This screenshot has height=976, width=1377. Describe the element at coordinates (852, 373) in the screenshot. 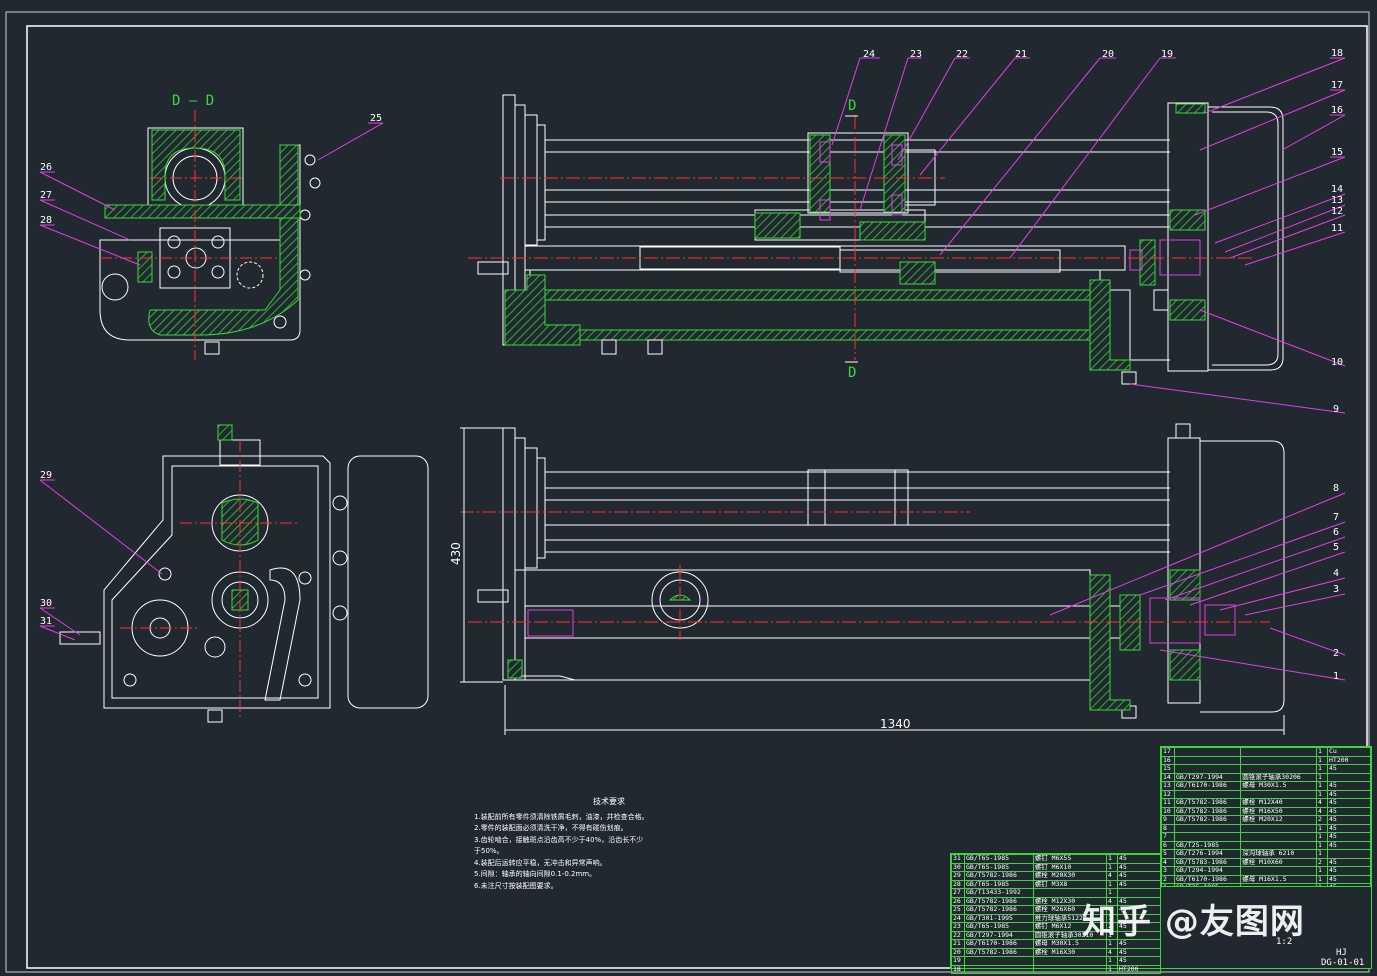

I see `section-mark-d-bottom: D` at that location.